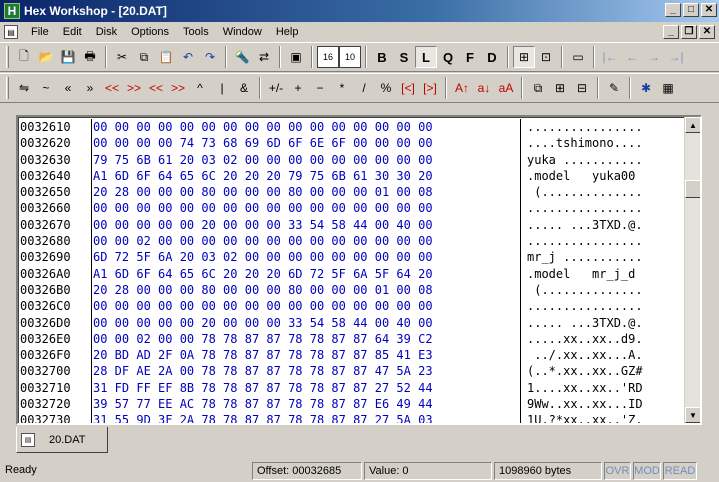  What do you see at coordinates (72, 32) in the screenshot?
I see `menu-edit: Edit` at bounding box center [72, 32].